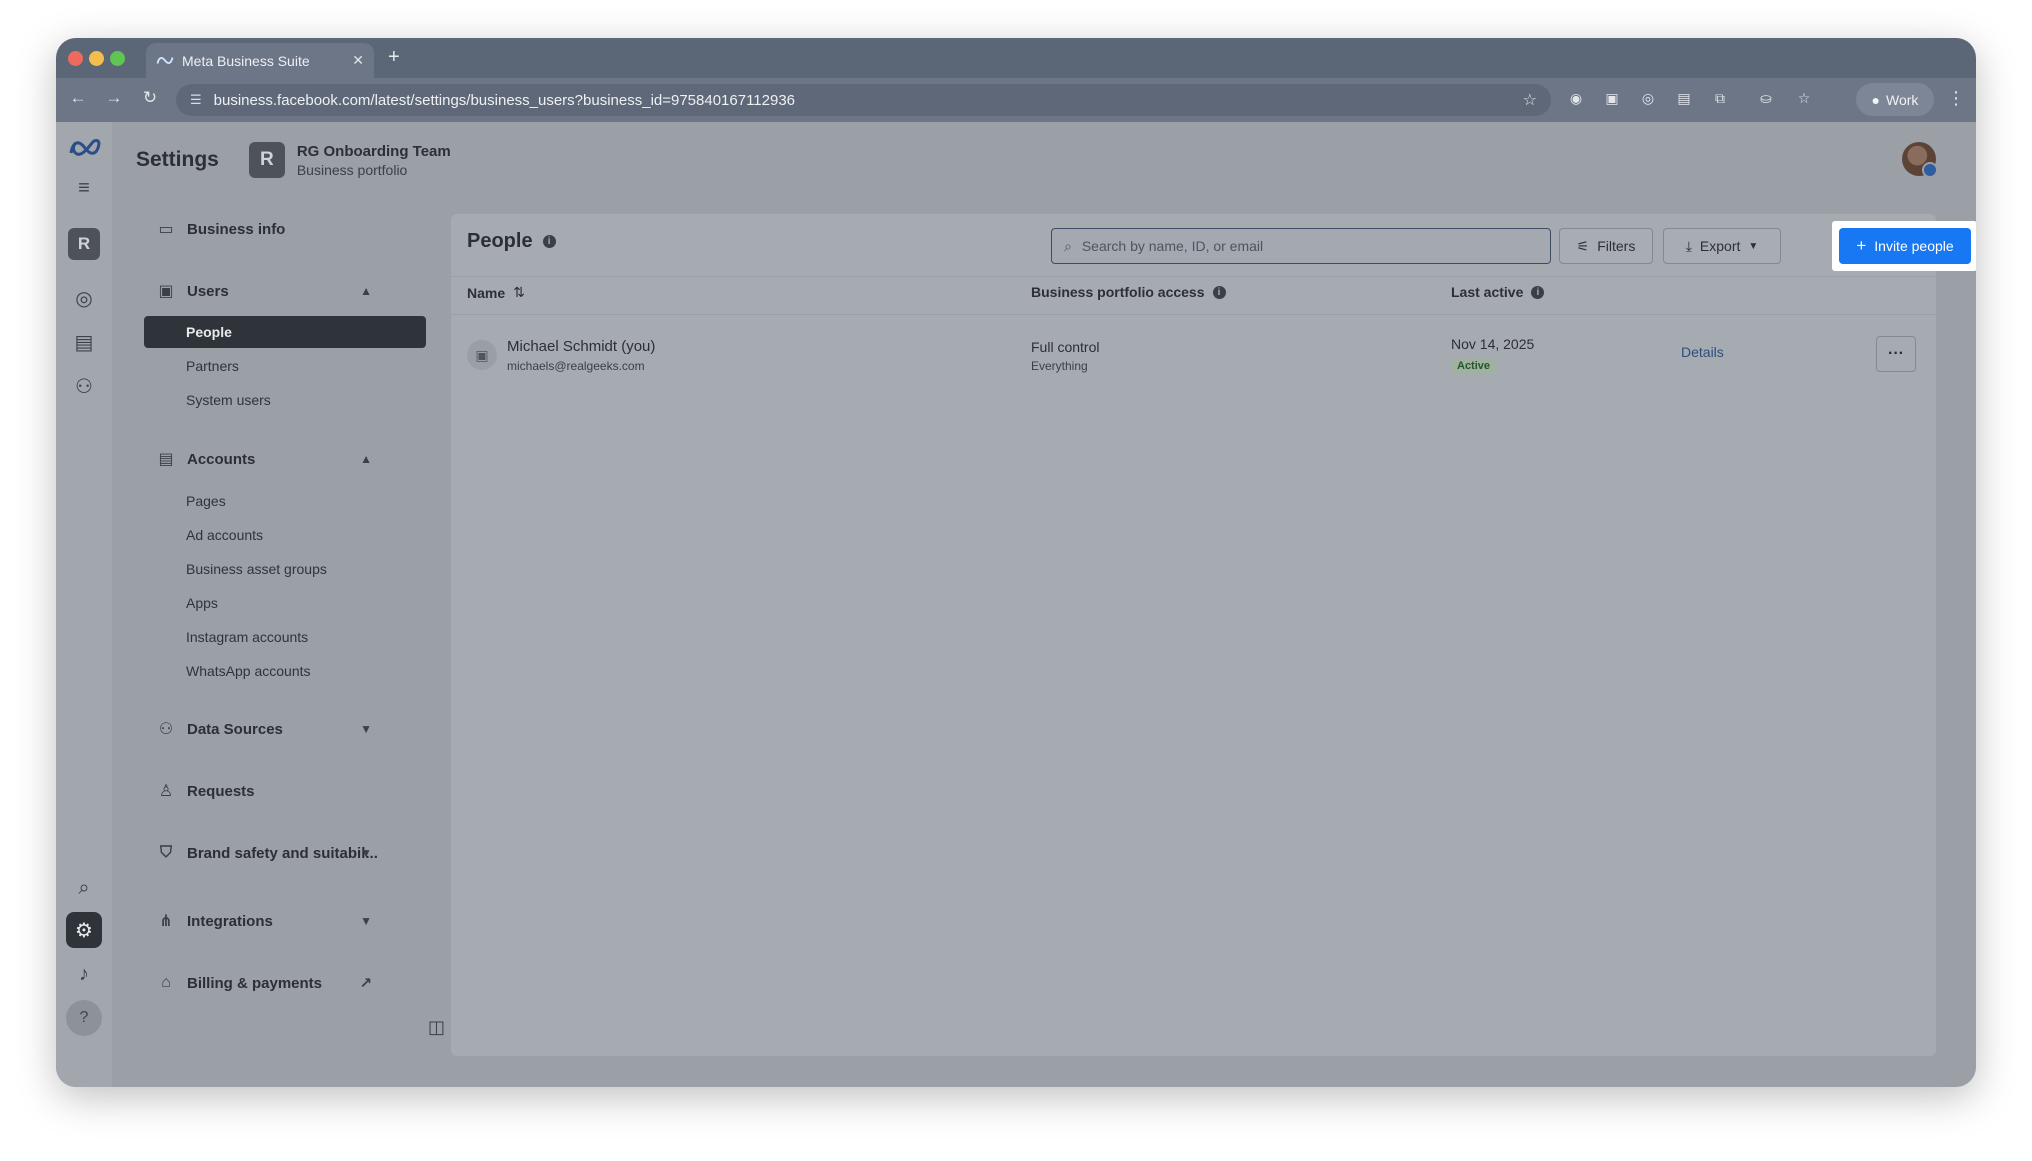 Image resolution: width=2032 pixels, height=1161 pixels. Describe the element at coordinates (285, 501) in the screenshot. I see `sidebar-item-pages: Pages` at that location.